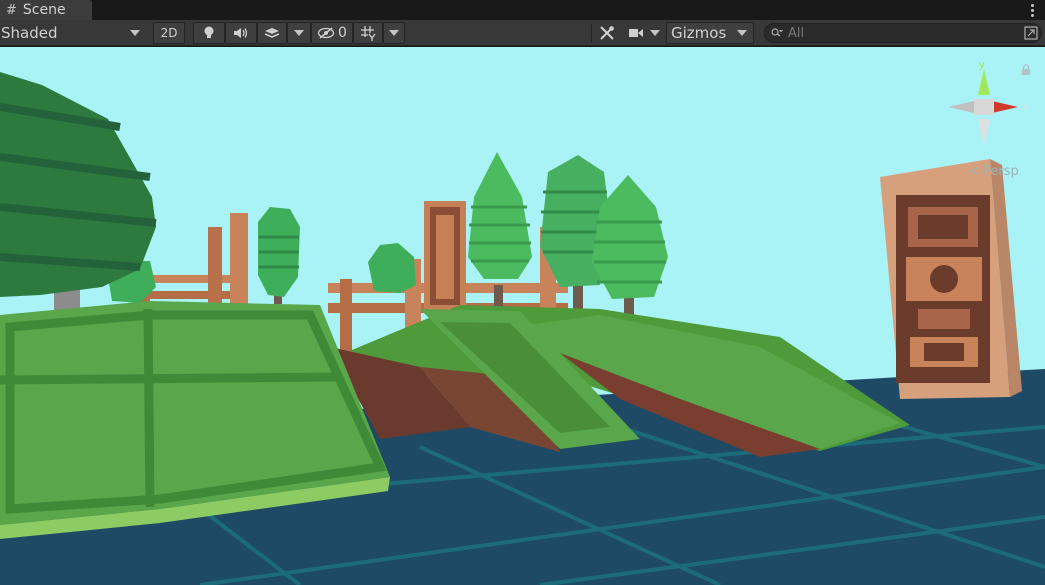 The image size is (1045, 585). I want to click on gizmos-dropdown: Gizmos, so click(710, 33).